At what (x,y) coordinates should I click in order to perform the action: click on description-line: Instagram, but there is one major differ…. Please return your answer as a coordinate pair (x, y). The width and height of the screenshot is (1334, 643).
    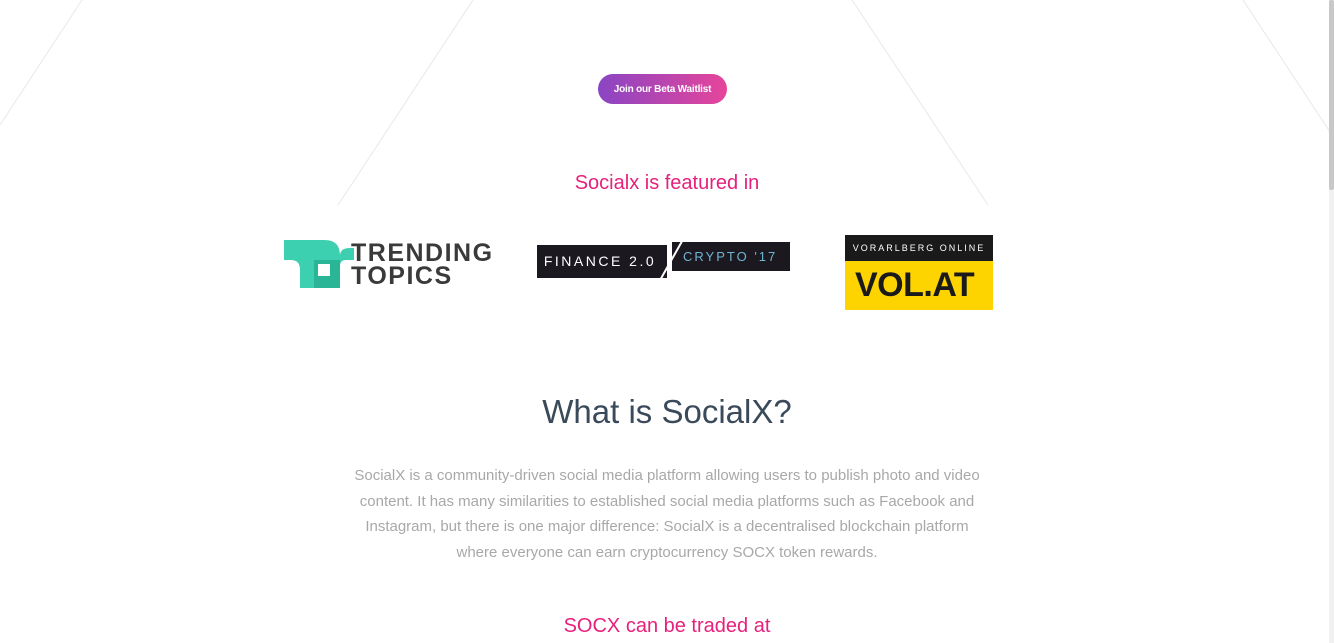
    Looking at the image, I should click on (667, 527).